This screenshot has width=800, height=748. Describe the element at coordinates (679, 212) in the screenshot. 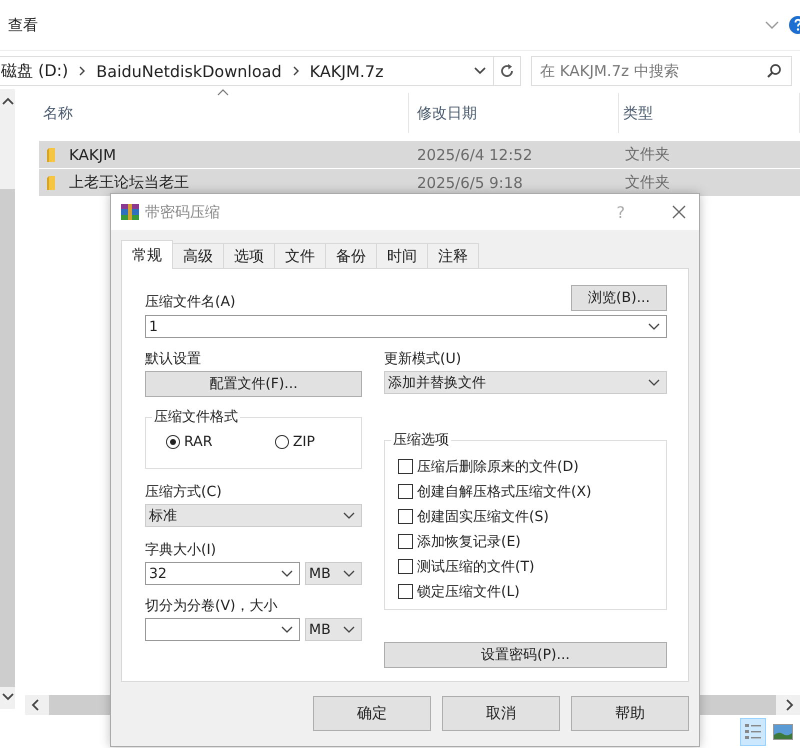

I see `close-icon` at that location.